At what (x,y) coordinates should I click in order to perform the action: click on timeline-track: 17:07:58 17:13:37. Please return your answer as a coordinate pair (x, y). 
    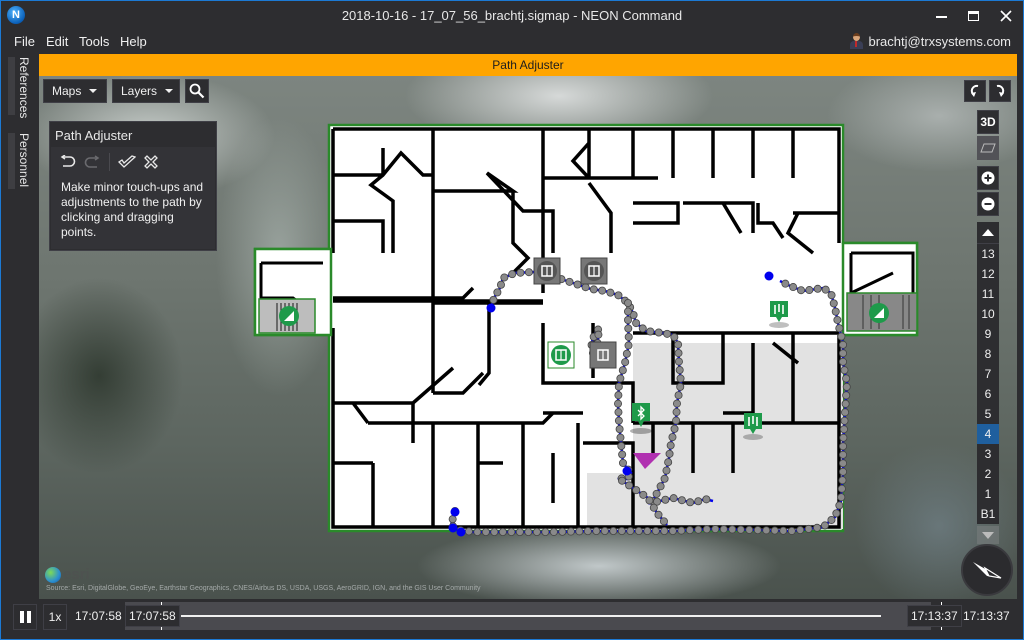
    Looking at the image, I should click on (543, 616).